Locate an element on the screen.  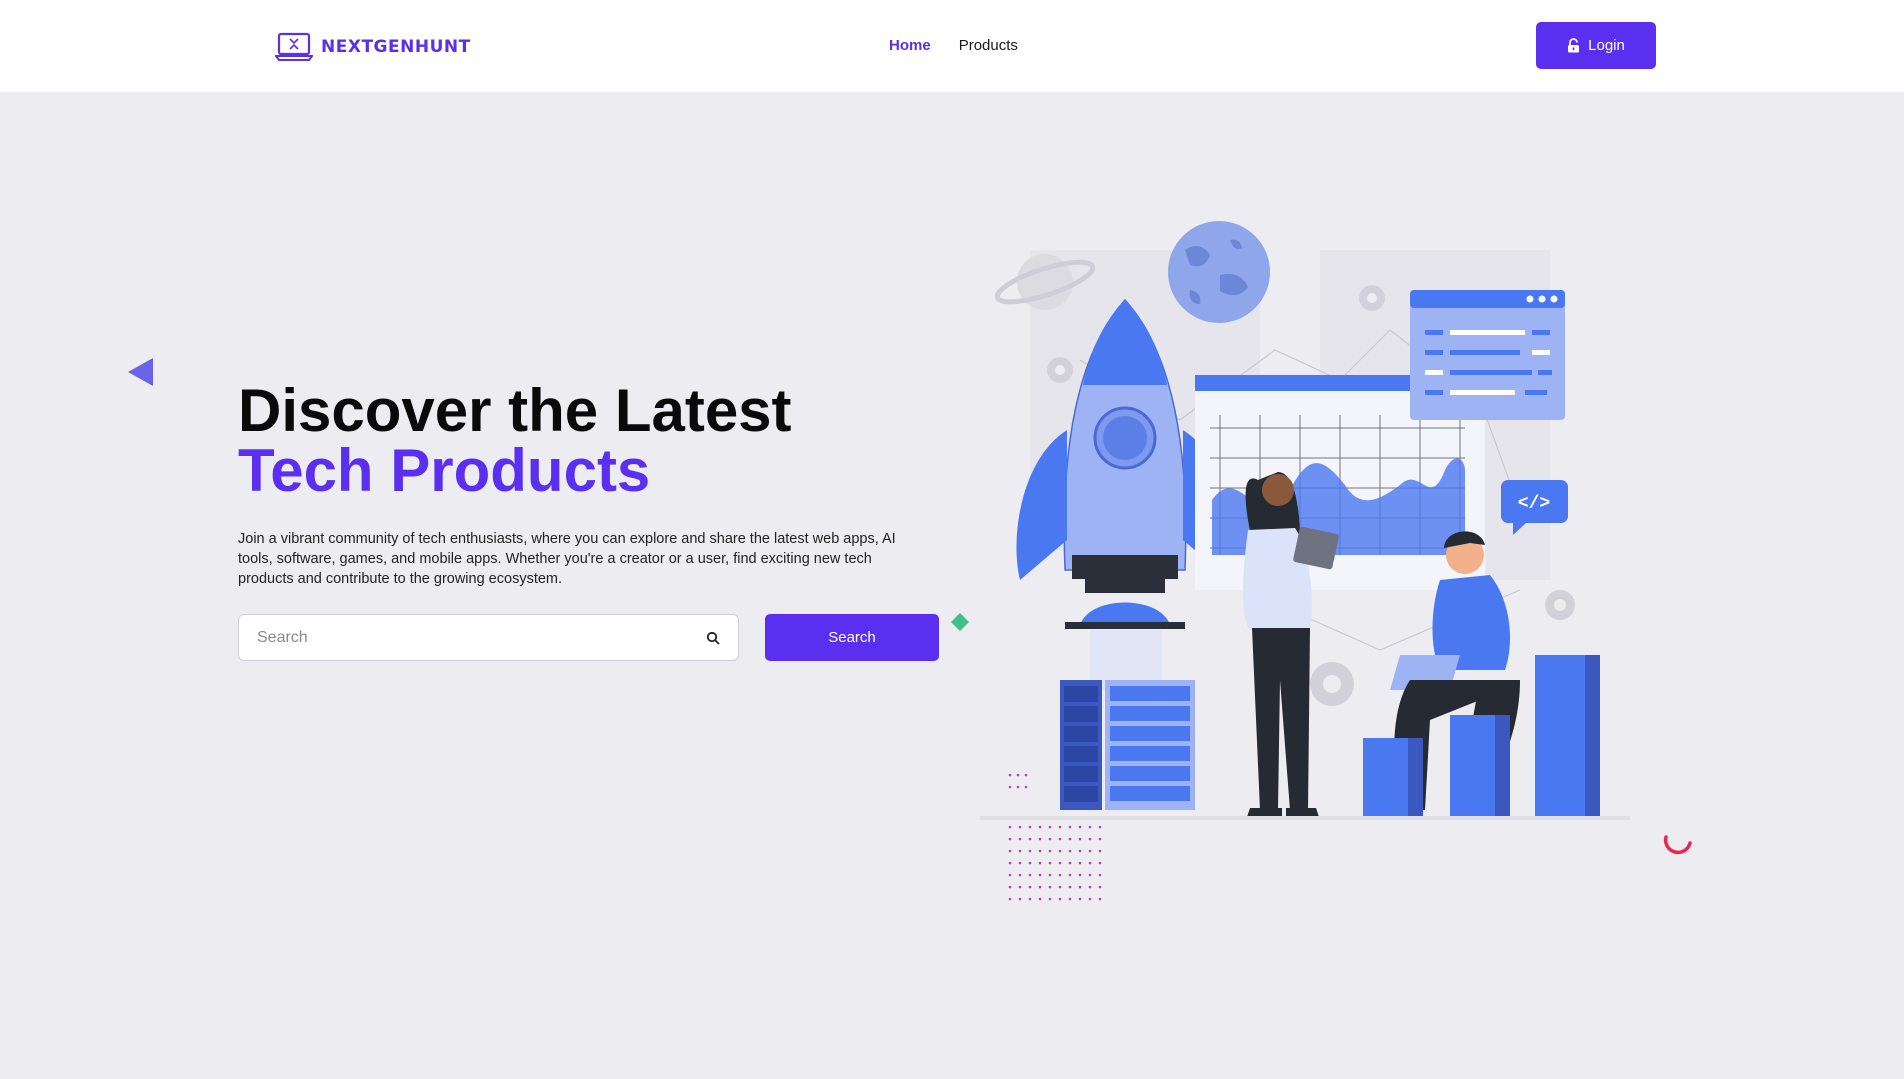
moon-icon is located at coordinates (1219, 272).